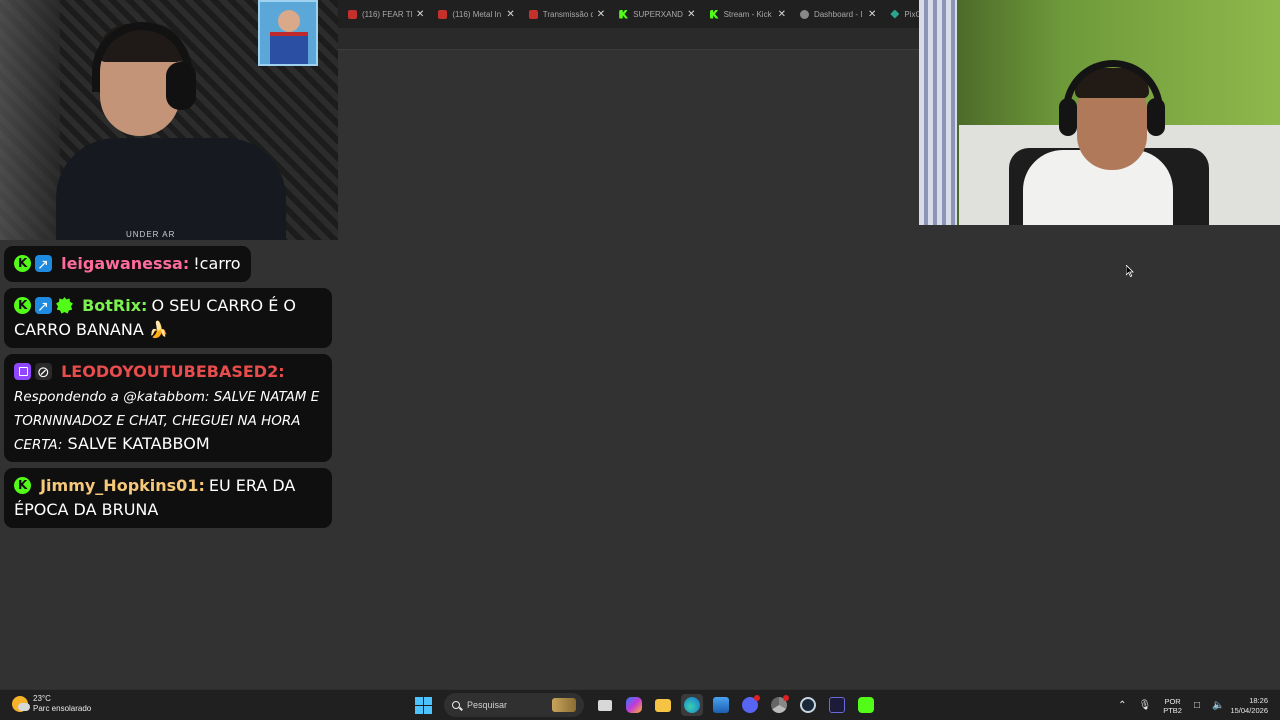 The height and width of the screenshot is (720, 1280). I want to click on hidden-badge-icon, so click(43, 372).